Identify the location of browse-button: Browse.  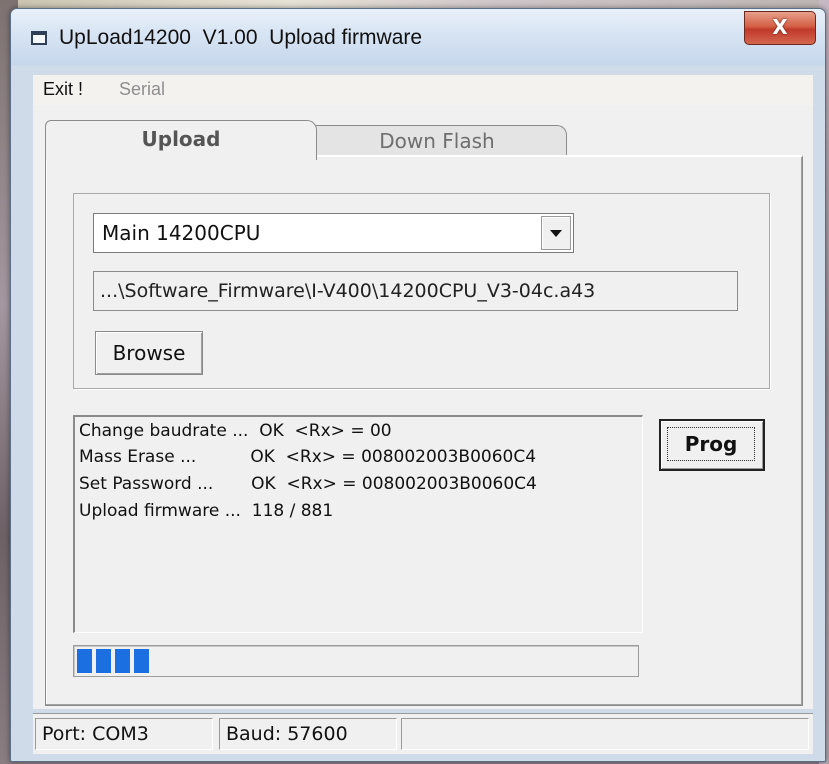
(149, 353).